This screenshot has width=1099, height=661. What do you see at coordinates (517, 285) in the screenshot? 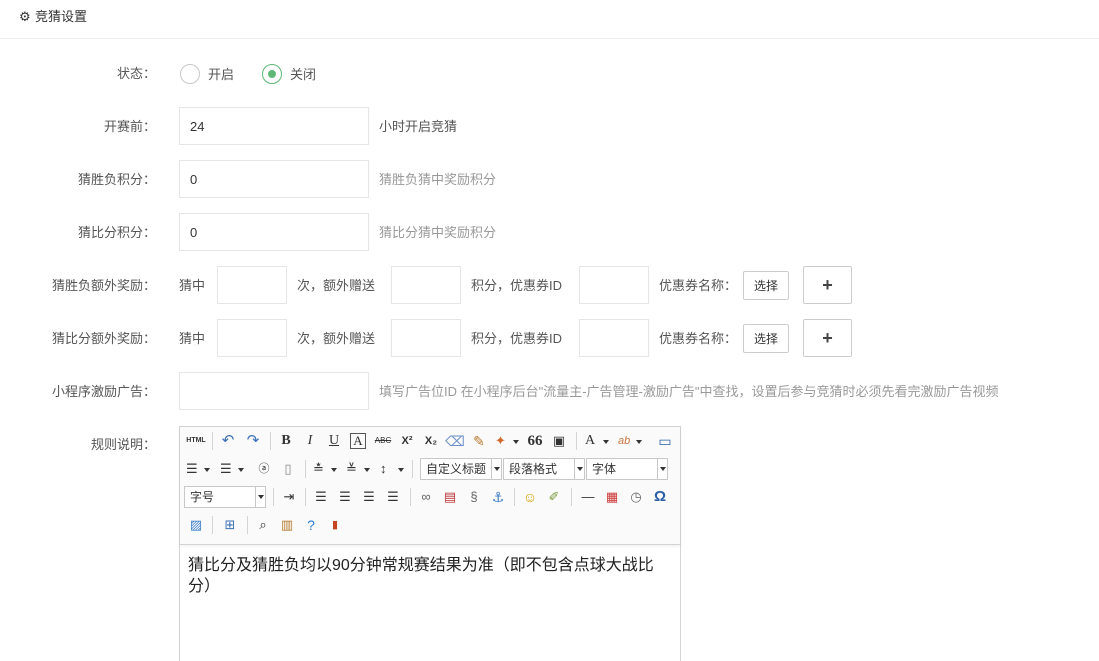
I see `win-lose-extra-points-text: 积分，优惠券ID` at bounding box center [517, 285].